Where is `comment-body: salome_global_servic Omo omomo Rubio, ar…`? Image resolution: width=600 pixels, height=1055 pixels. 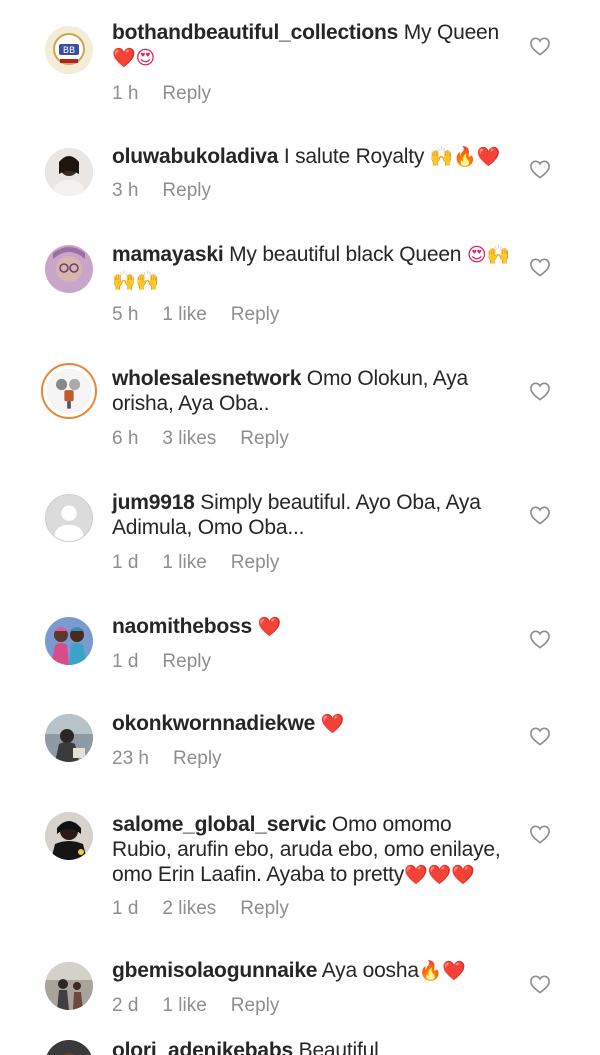
comment-body: salome_global_servic Omo omomo Rubio, ar… is located at coordinates (308, 850).